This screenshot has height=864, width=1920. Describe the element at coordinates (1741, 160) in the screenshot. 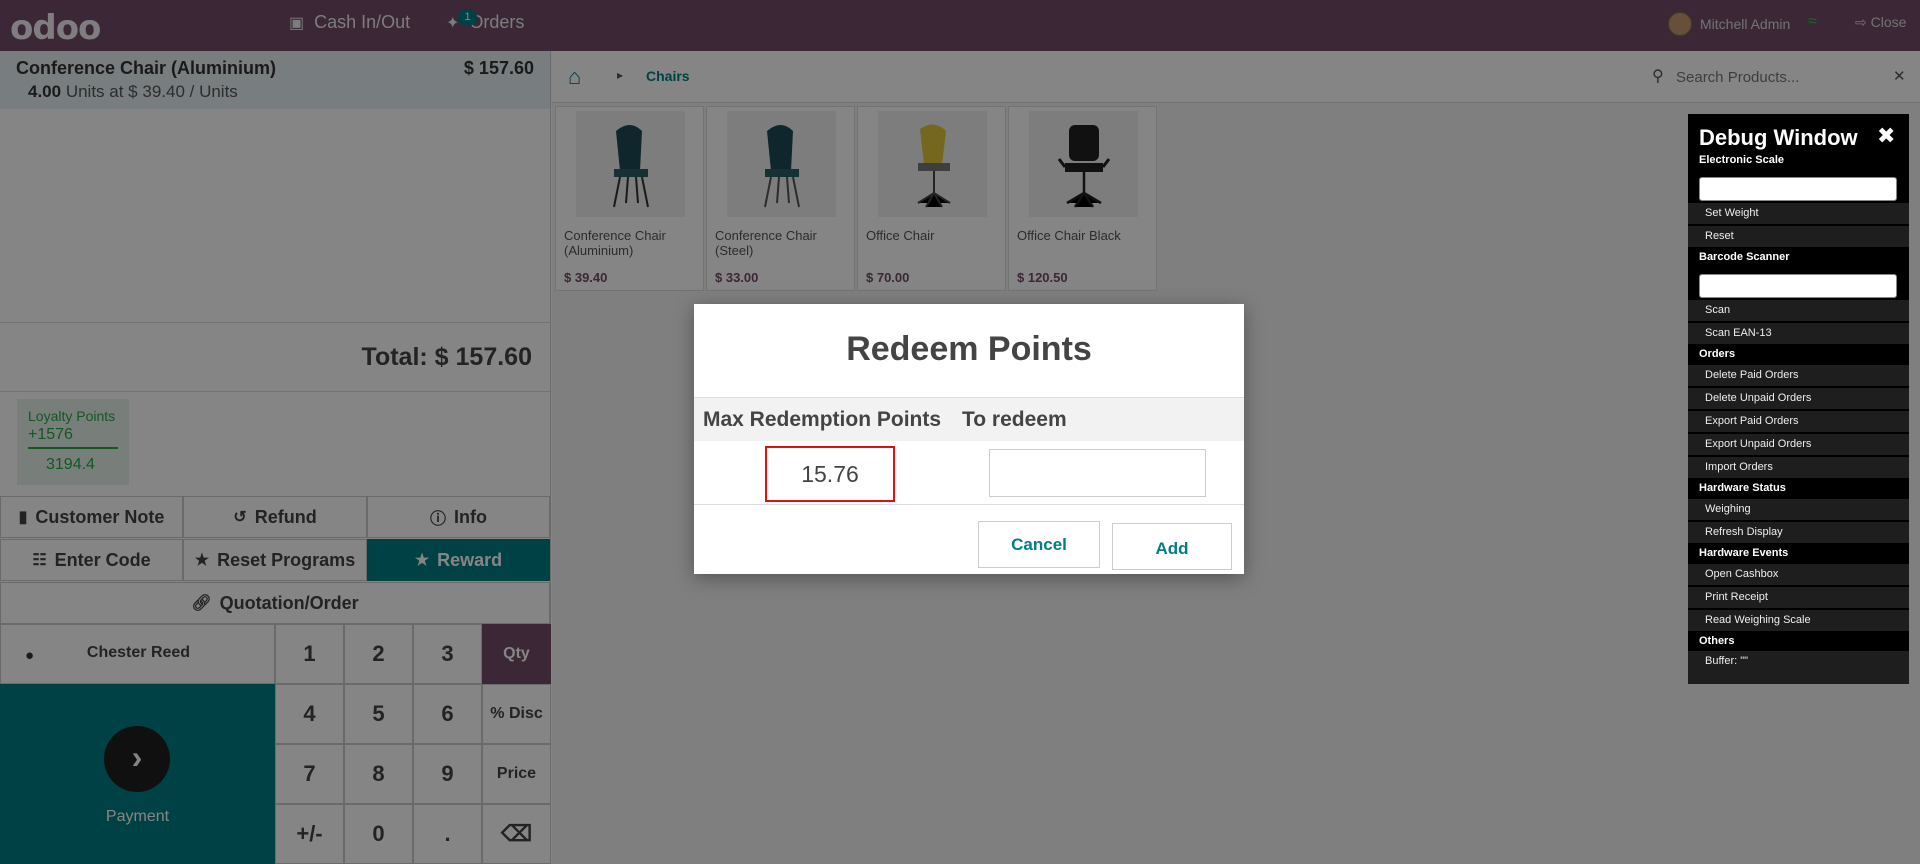

I see `section-electronic-scale: Electronic Scale` at that location.